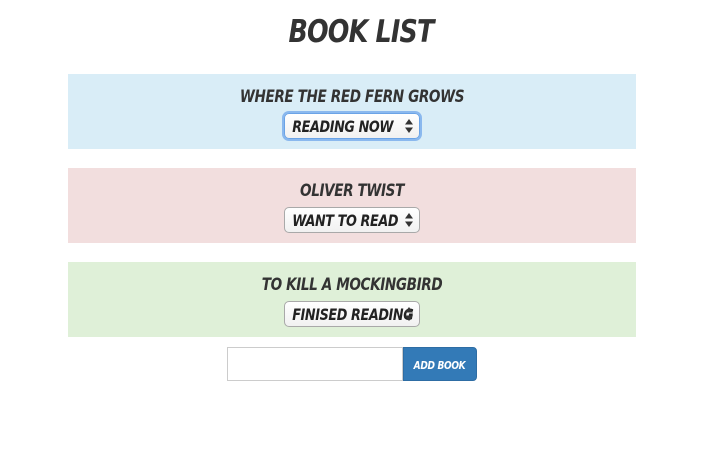  Describe the element at coordinates (352, 191) in the screenshot. I see `book-title: Oliver Twist` at that location.